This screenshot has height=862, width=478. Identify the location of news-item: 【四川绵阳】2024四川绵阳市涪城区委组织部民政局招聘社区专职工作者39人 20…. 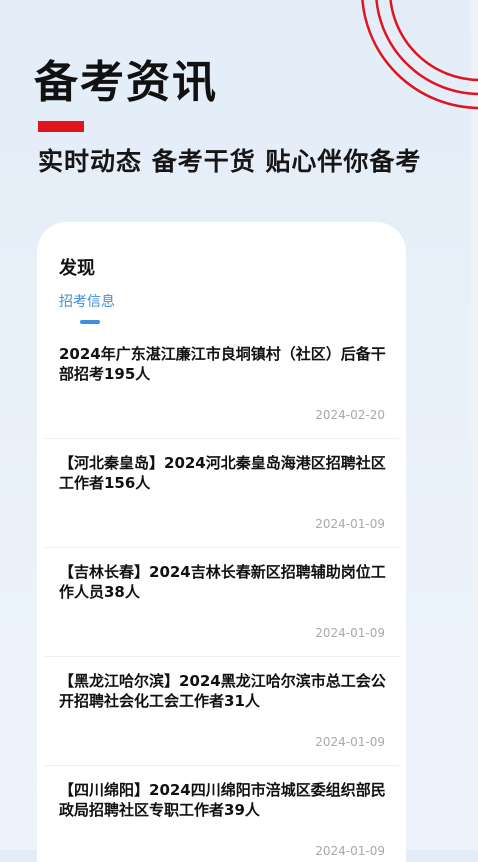
(221, 814).